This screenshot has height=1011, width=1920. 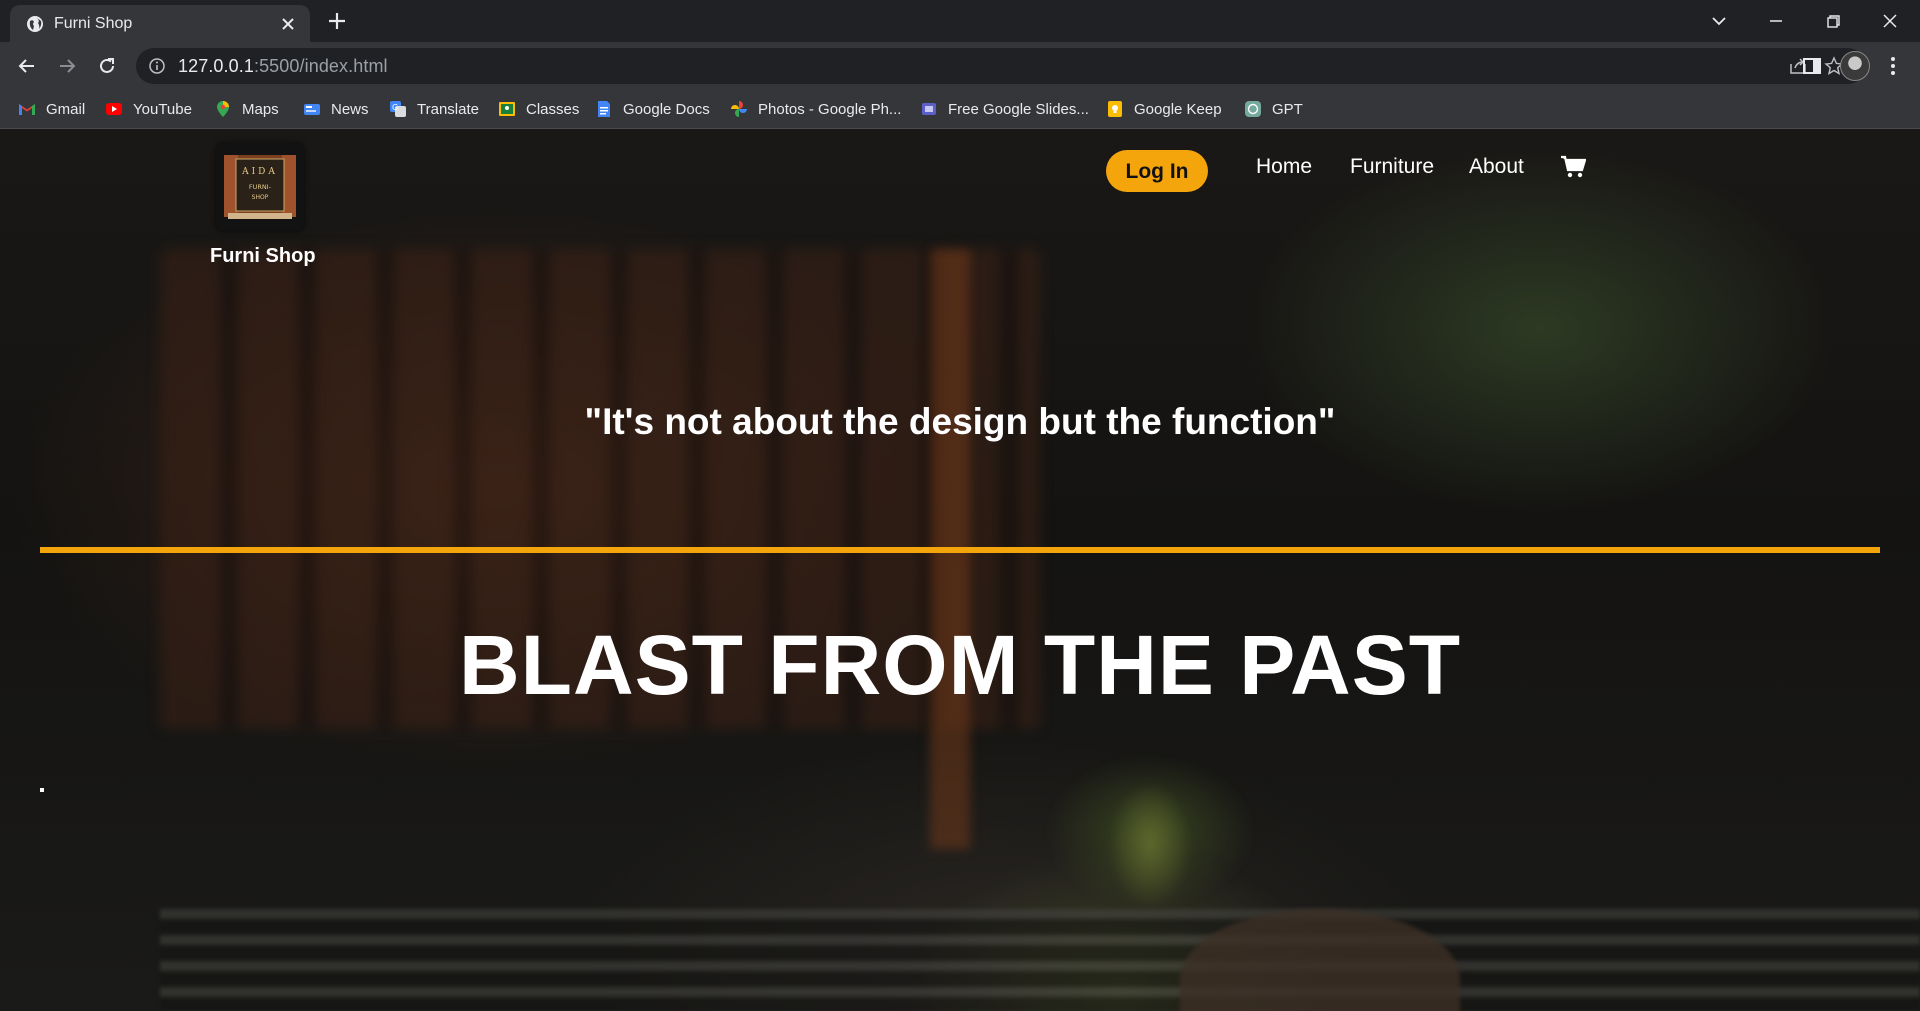 I want to click on url-text: 127.0.0.1:5500/index.html, so click(x=283, y=66).